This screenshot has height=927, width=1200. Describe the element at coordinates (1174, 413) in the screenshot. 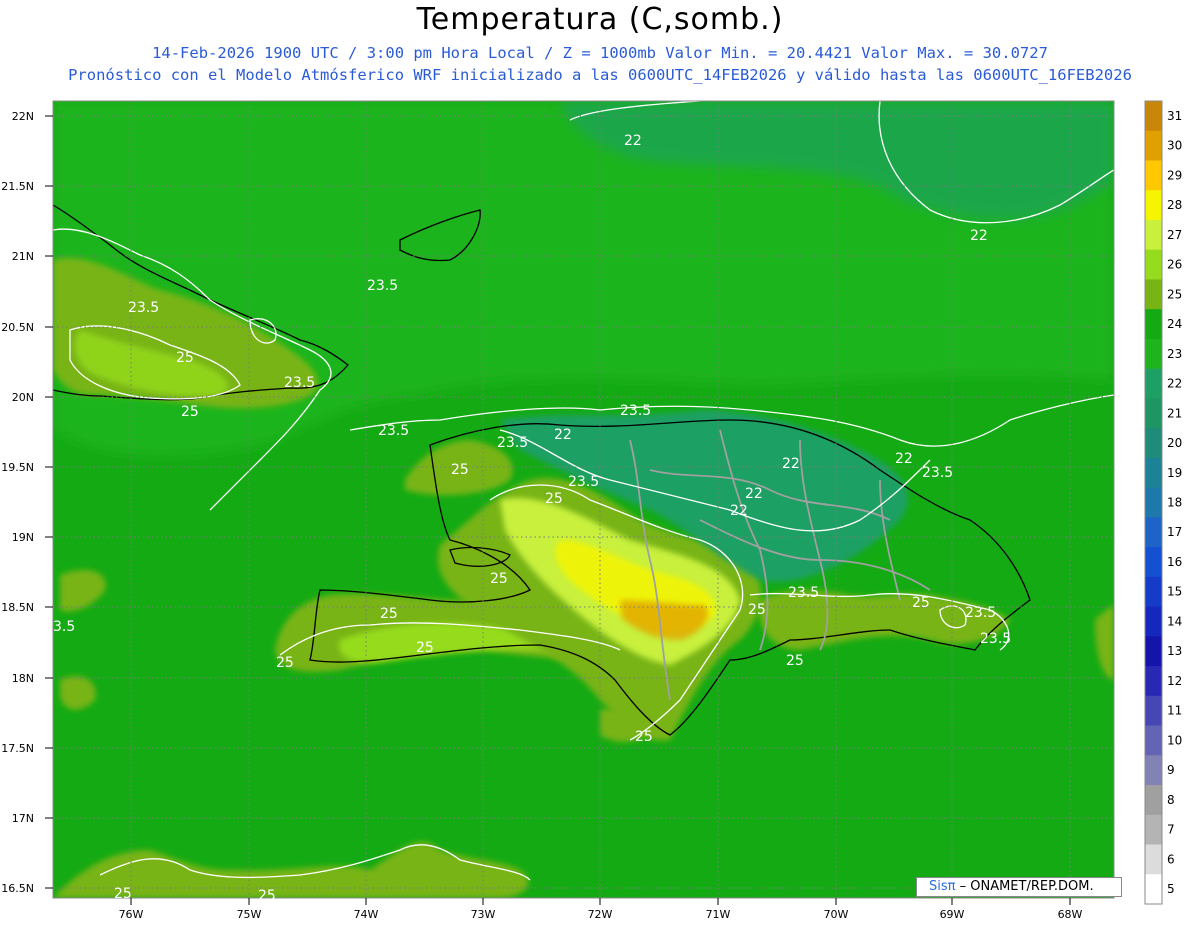

I see `colorbar-label: 21` at that location.